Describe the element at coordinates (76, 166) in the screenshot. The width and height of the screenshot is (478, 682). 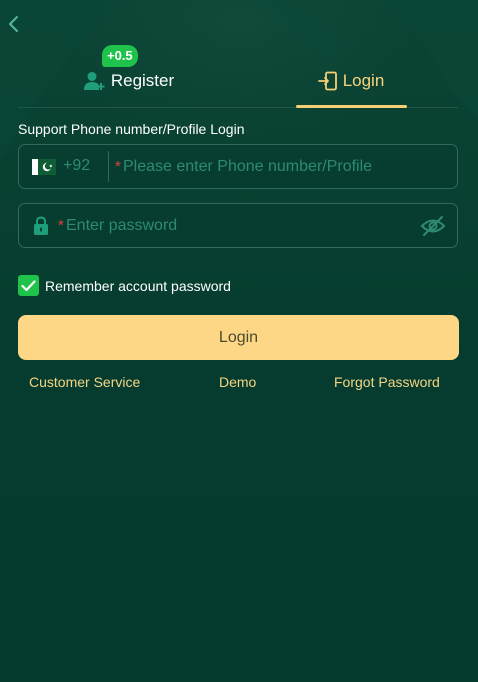
I see `country-code: +92` at that location.